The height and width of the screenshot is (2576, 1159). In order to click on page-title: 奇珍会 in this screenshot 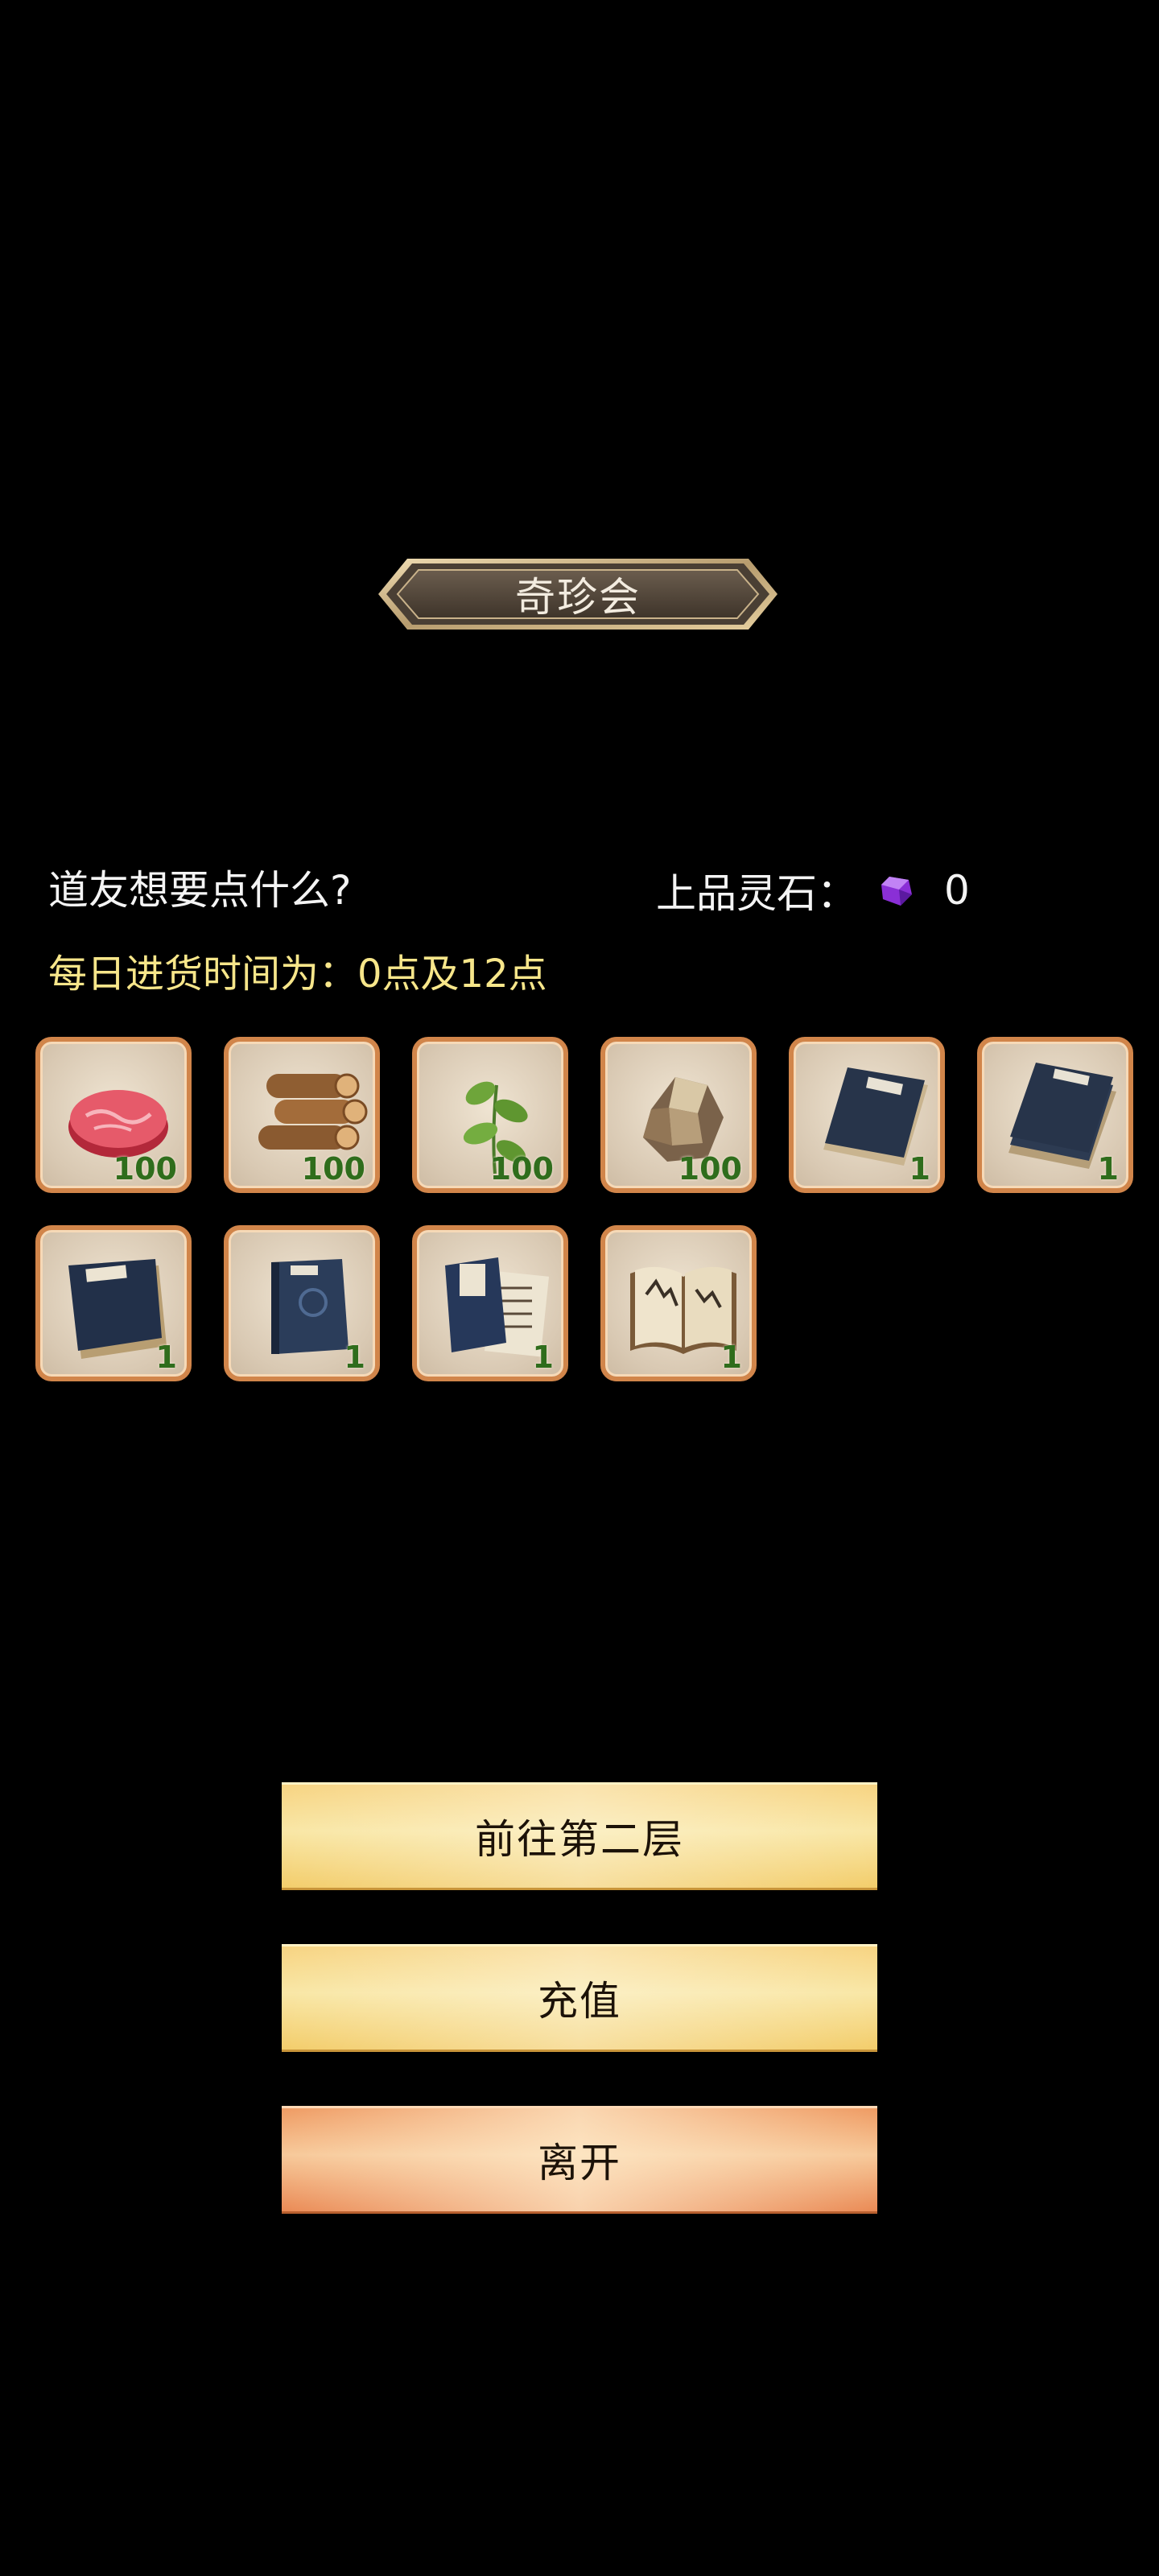, I will do `click(578, 597)`.